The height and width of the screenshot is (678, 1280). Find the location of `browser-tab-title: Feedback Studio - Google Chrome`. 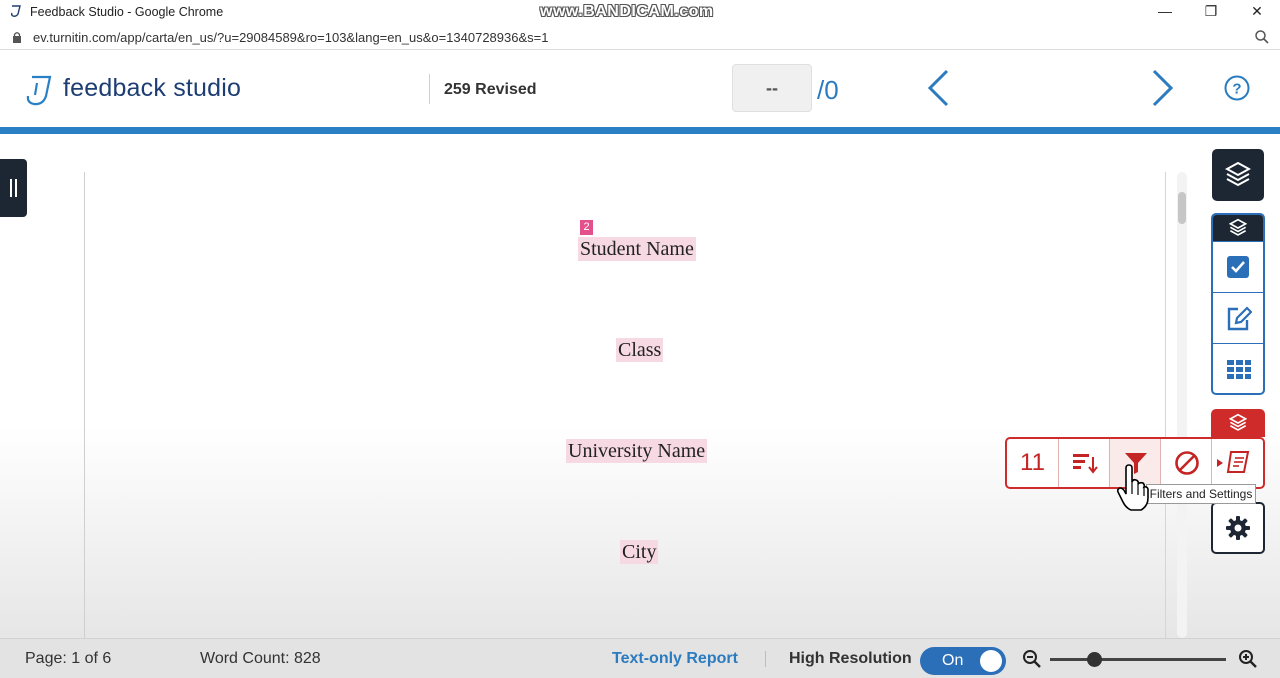

browser-tab-title: Feedback Studio - Google Chrome is located at coordinates (127, 12).